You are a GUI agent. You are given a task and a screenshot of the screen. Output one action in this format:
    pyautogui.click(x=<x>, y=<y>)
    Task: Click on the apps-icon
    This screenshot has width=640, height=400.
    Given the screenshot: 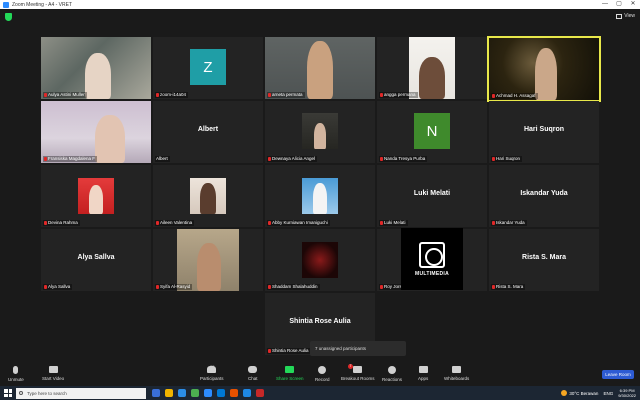 What is the action you would take?
    pyautogui.click(x=423, y=369)
    